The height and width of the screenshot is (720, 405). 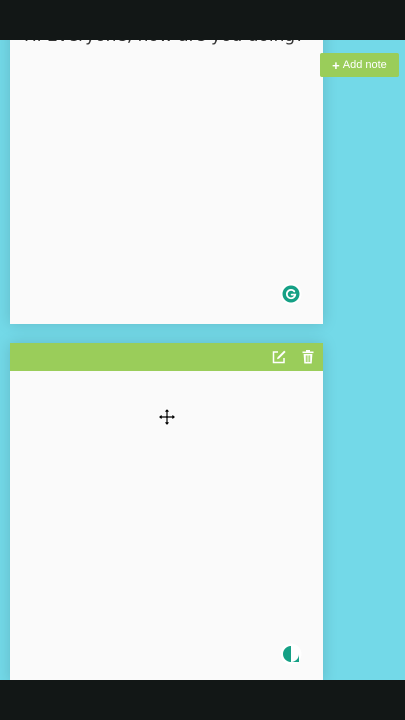 What do you see at coordinates (364, 65) in the screenshot?
I see `add-note-label: Add note` at bounding box center [364, 65].